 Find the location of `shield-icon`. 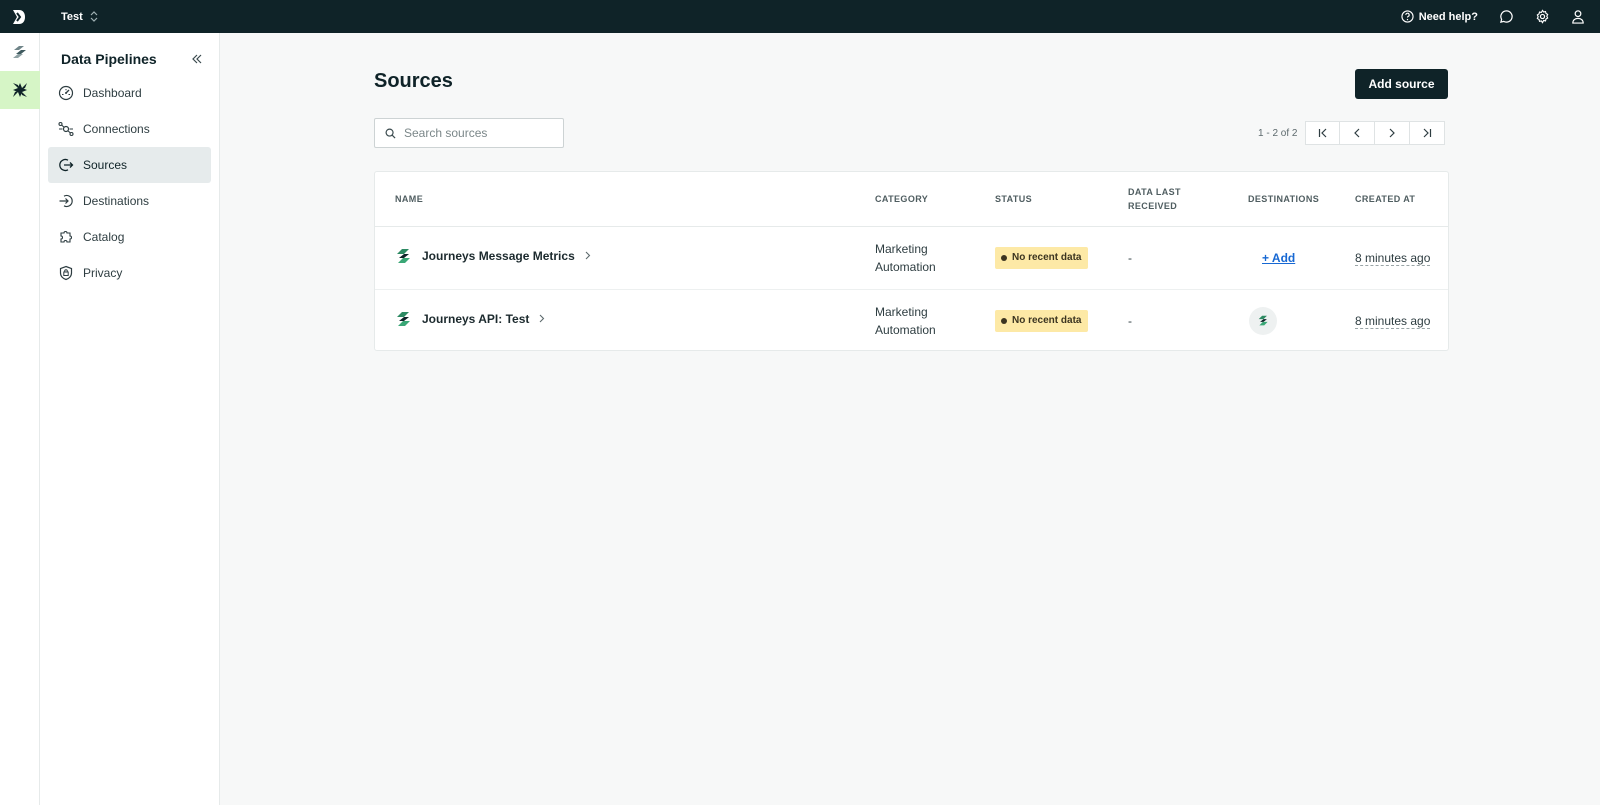

shield-icon is located at coordinates (66, 273).